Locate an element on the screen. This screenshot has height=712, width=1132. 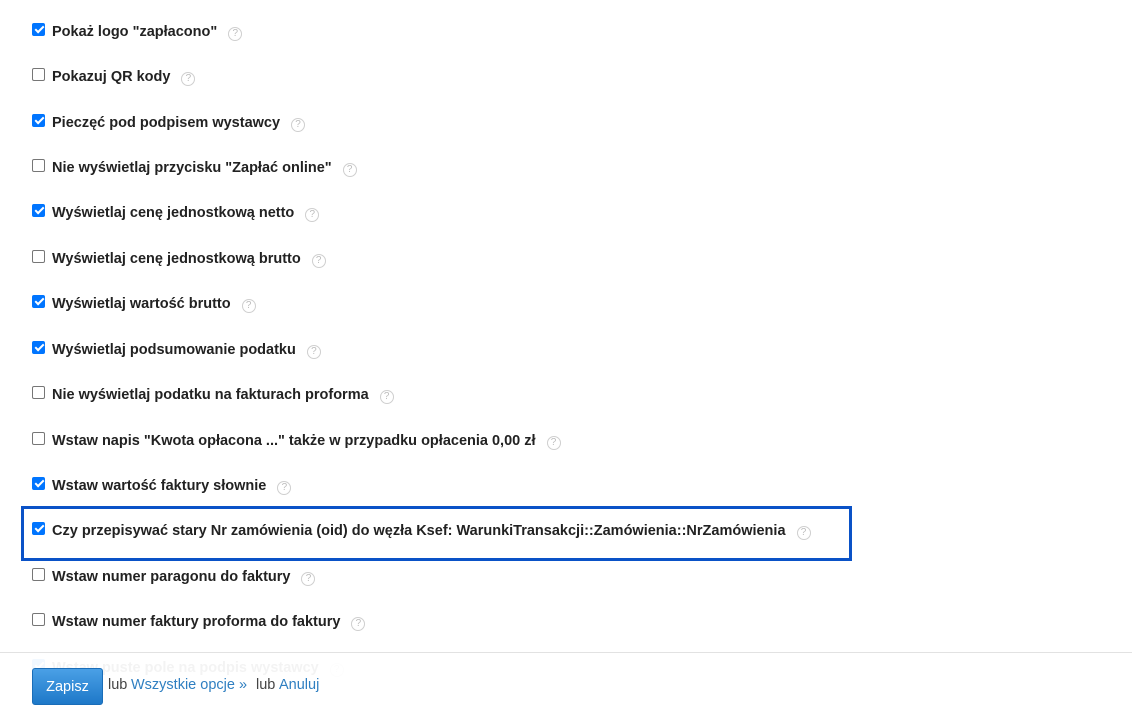
option-row: Wyświetlaj podsumowanie podatku? is located at coordinates (176, 350).